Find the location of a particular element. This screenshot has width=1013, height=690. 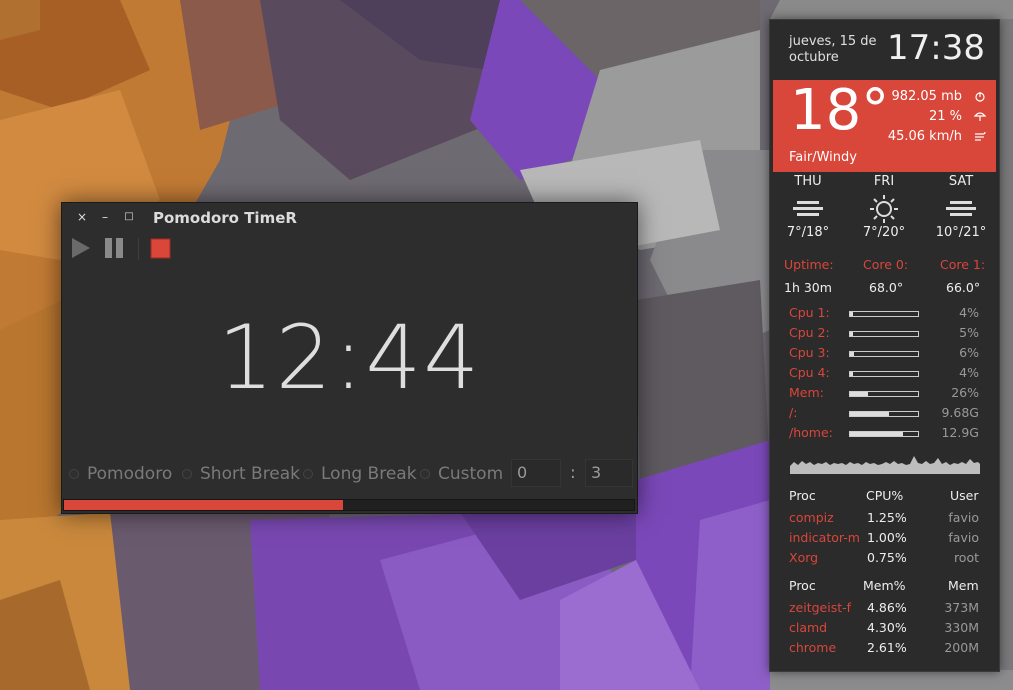

mode-label: Short Break is located at coordinates (250, 474).